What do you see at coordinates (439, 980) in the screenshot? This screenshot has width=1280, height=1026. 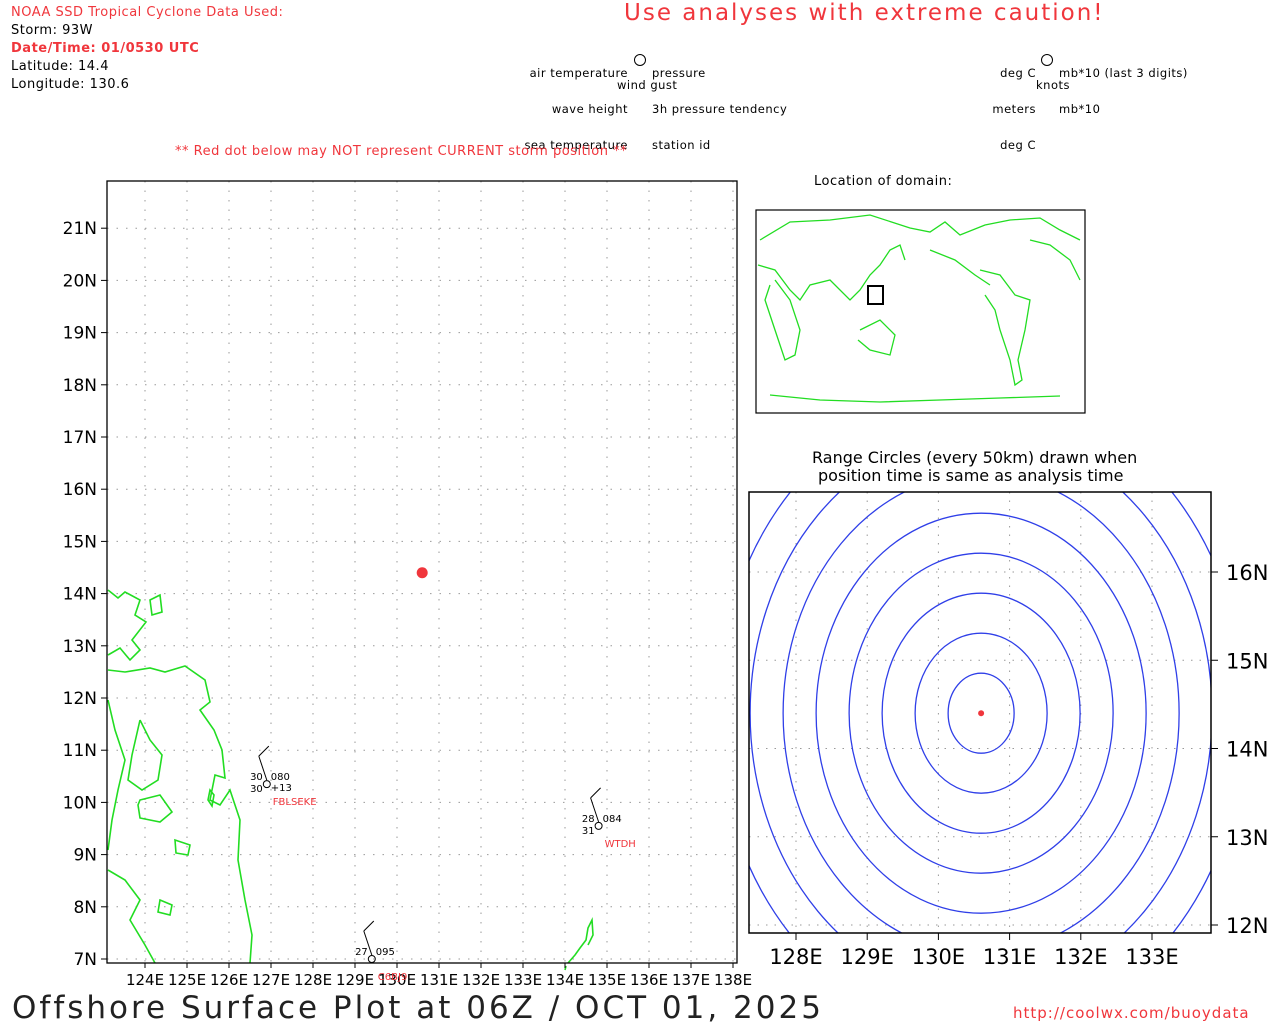 I see `lon-label: 131E` at bounding box center [439, 980].